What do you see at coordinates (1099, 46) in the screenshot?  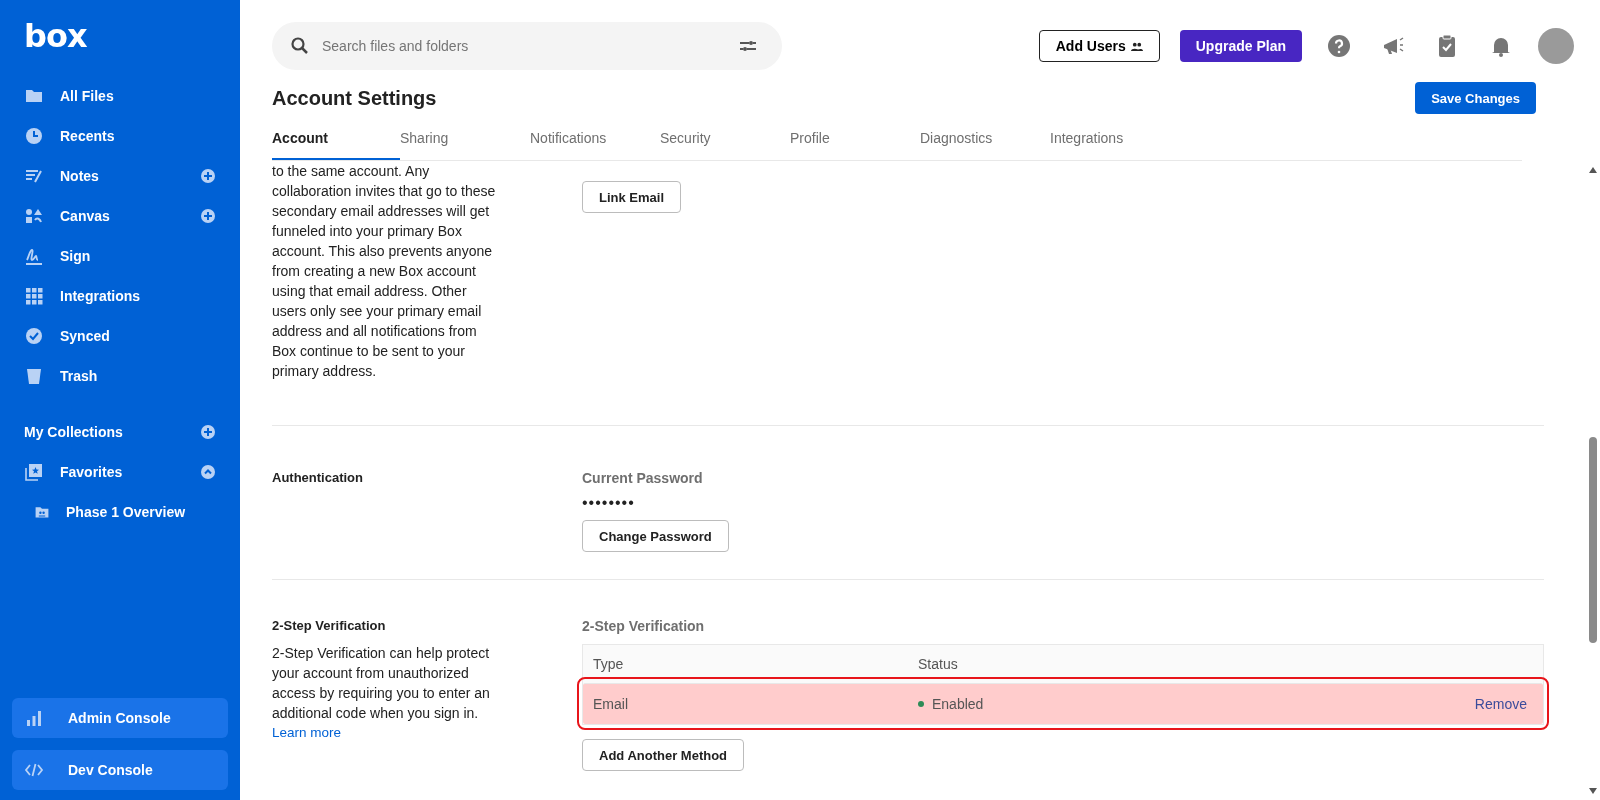 I see `add-users-button: Add Users` at bounding box center [1099, 46].